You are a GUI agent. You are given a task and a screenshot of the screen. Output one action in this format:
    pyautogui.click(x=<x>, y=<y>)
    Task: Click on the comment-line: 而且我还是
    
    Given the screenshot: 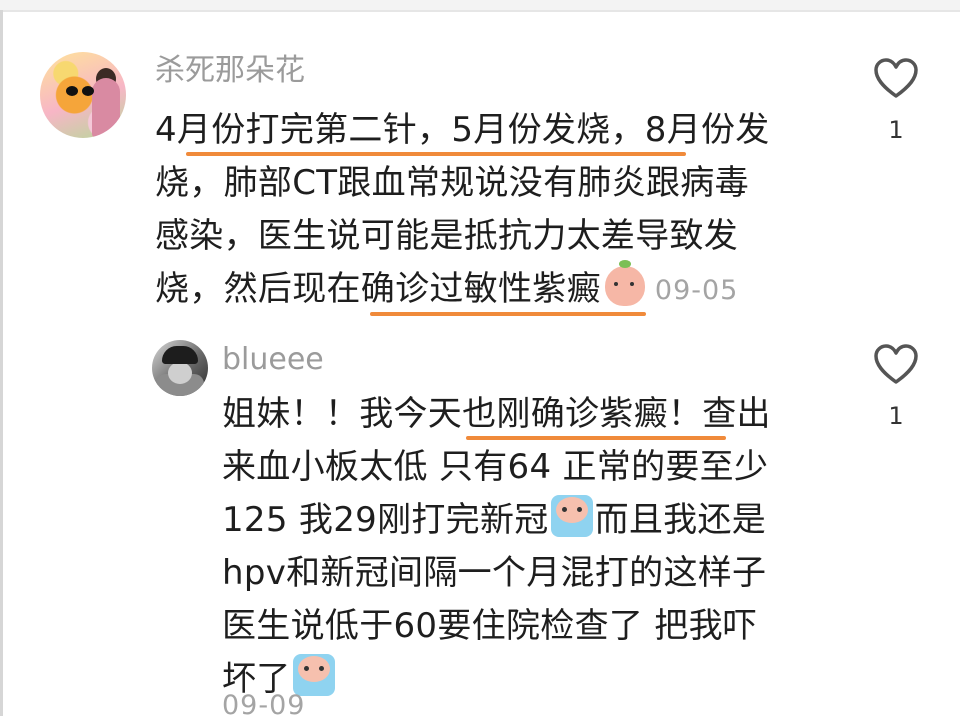 What is the action you would take?
    pyautogui.click(x=680, y=520)
    